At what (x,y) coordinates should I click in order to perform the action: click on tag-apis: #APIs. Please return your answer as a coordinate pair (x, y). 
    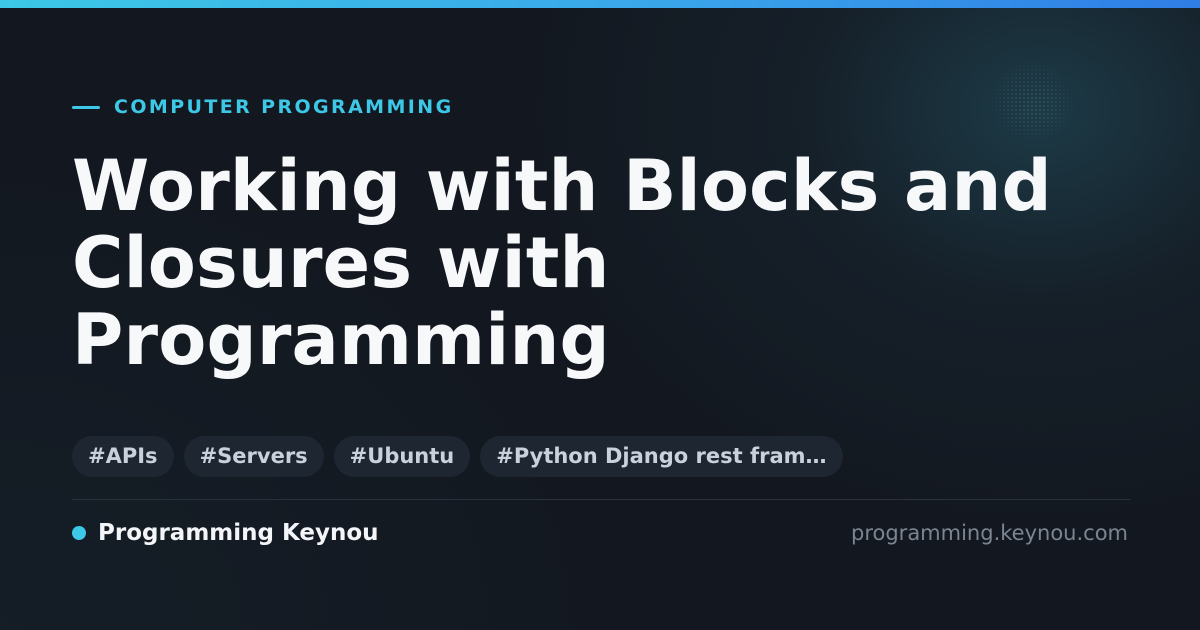
    Looking at the image, I should click on (123, 456).